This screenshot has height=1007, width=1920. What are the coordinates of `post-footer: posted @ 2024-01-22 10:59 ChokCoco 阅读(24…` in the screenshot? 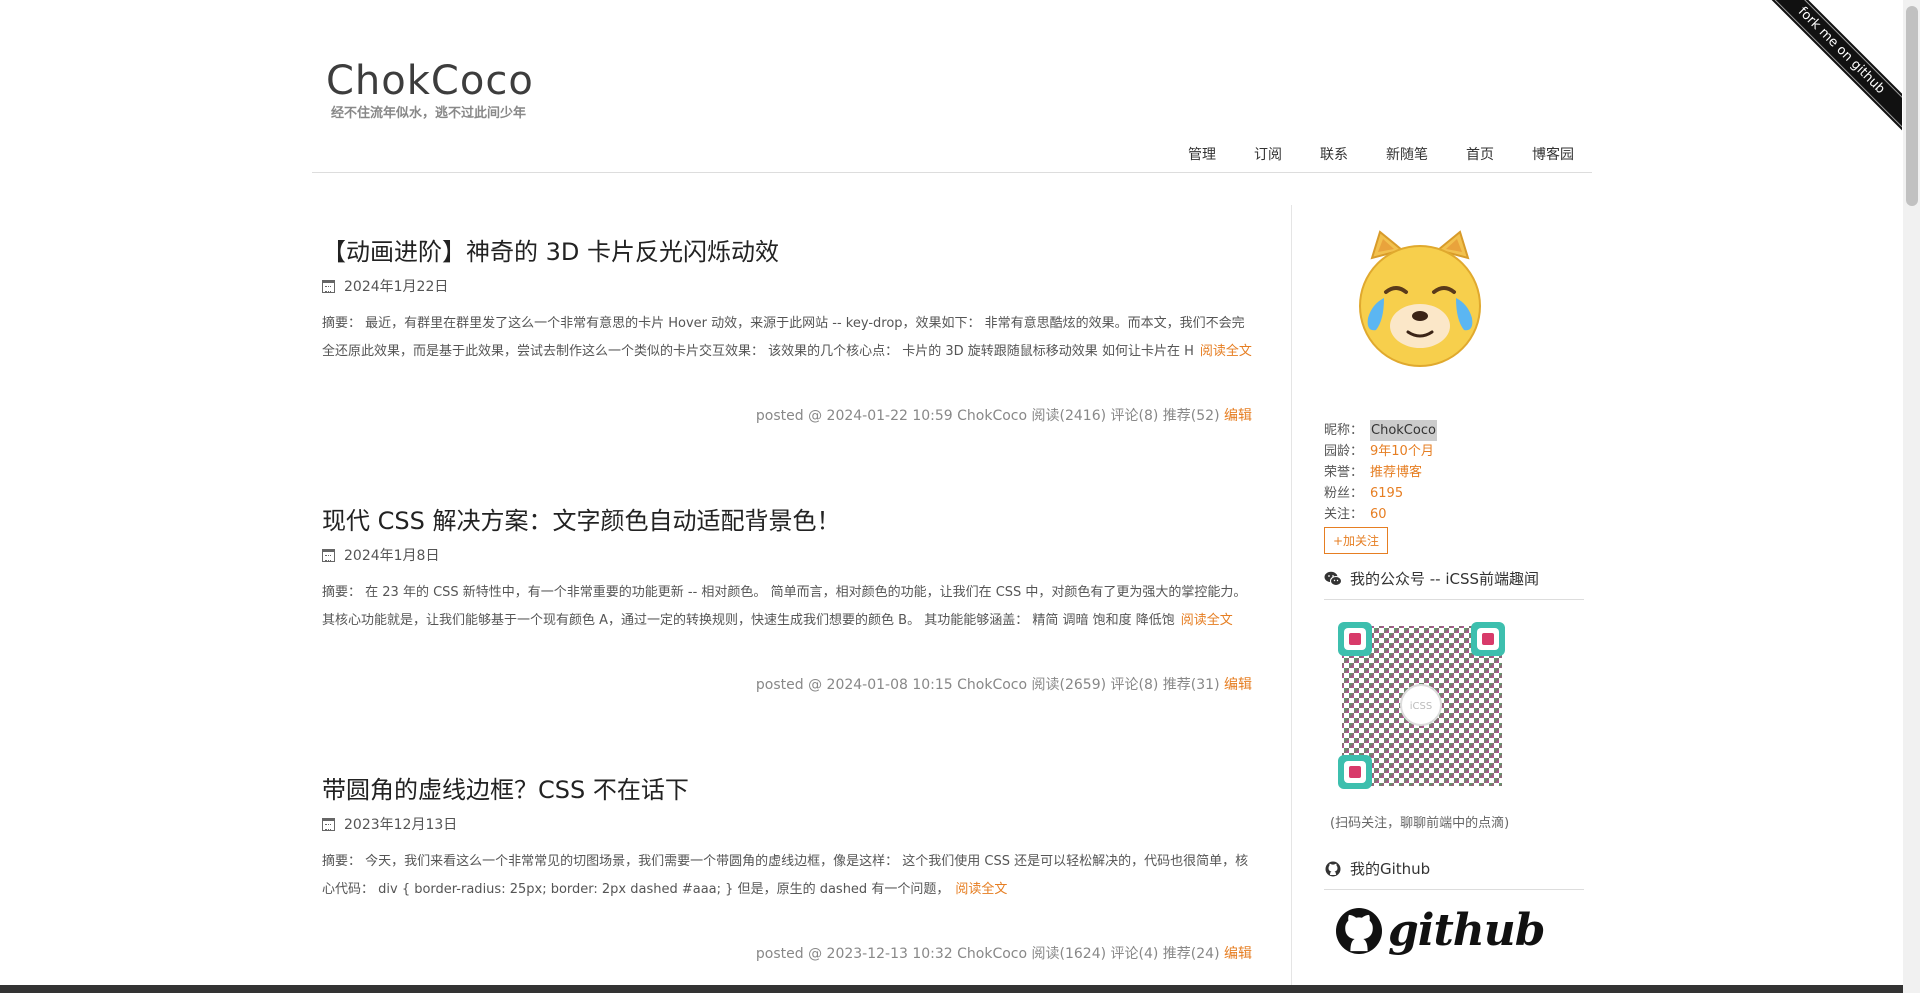 It's located at (1004, 415).